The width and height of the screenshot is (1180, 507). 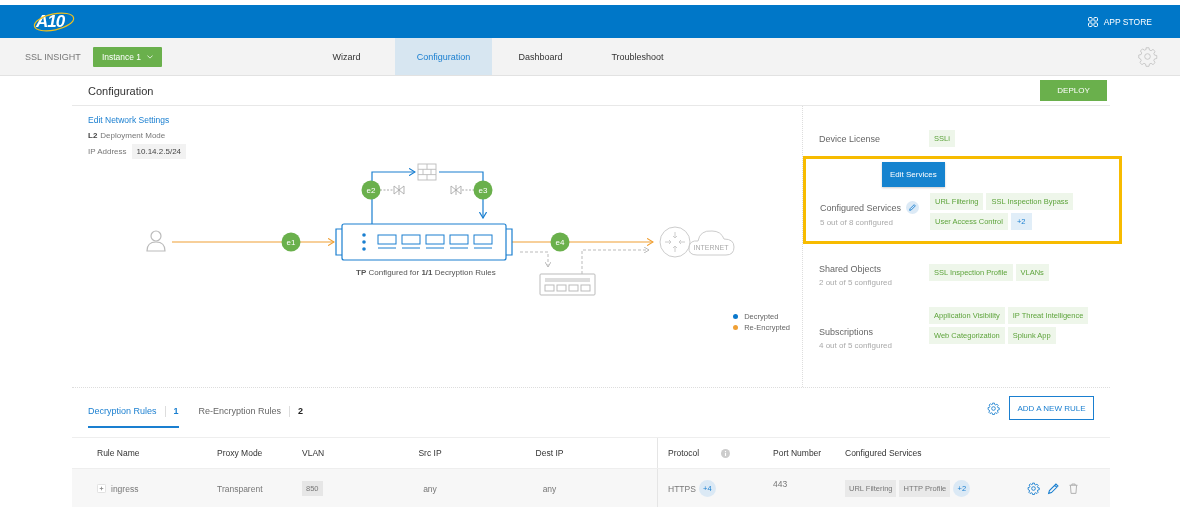 What do you see at coordinates (684, 453) in the screenshot?
I see `column-header: Protocol` at bounding box center [684, 453].